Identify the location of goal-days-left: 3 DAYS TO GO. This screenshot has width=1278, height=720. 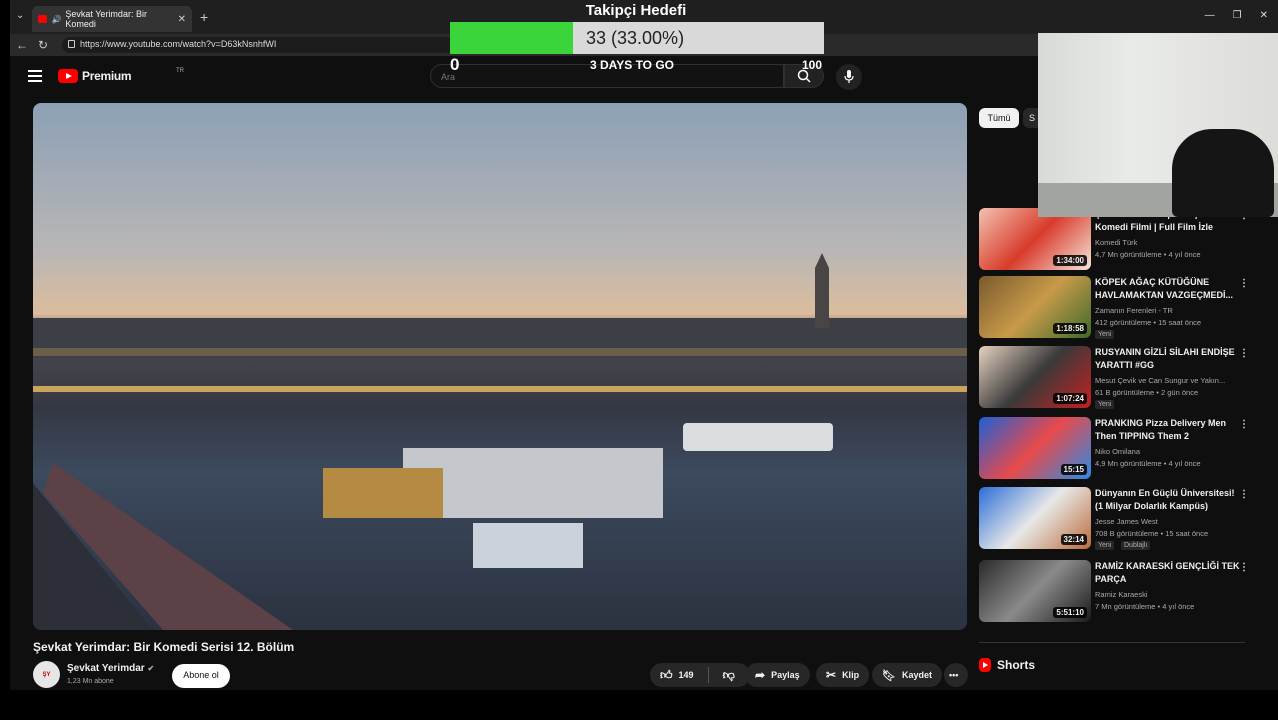
(632, 65).